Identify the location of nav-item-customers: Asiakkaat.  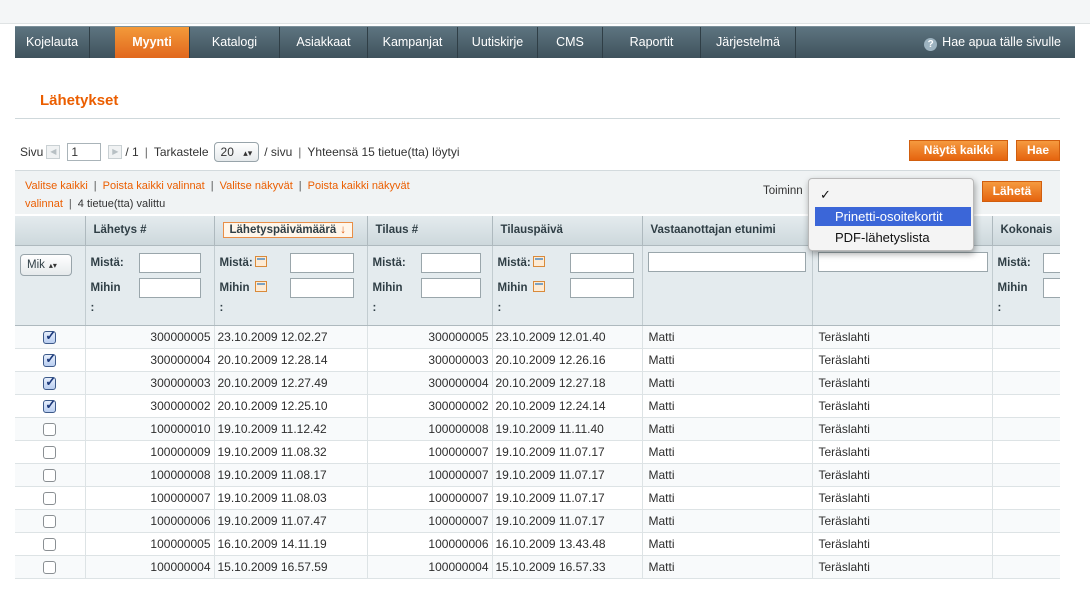
(324, 42).